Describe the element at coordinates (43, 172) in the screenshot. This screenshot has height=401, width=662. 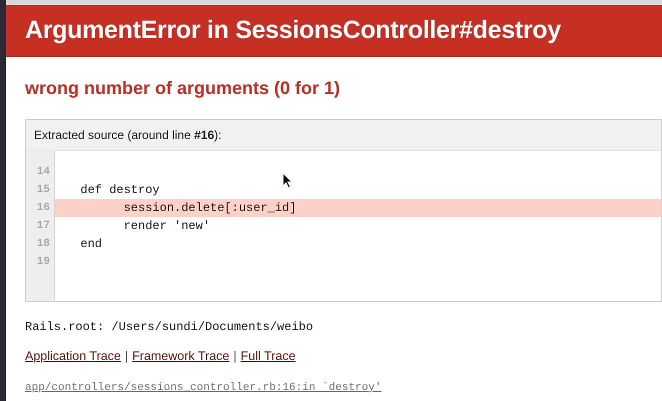
I see `line-number: 14` at that location.